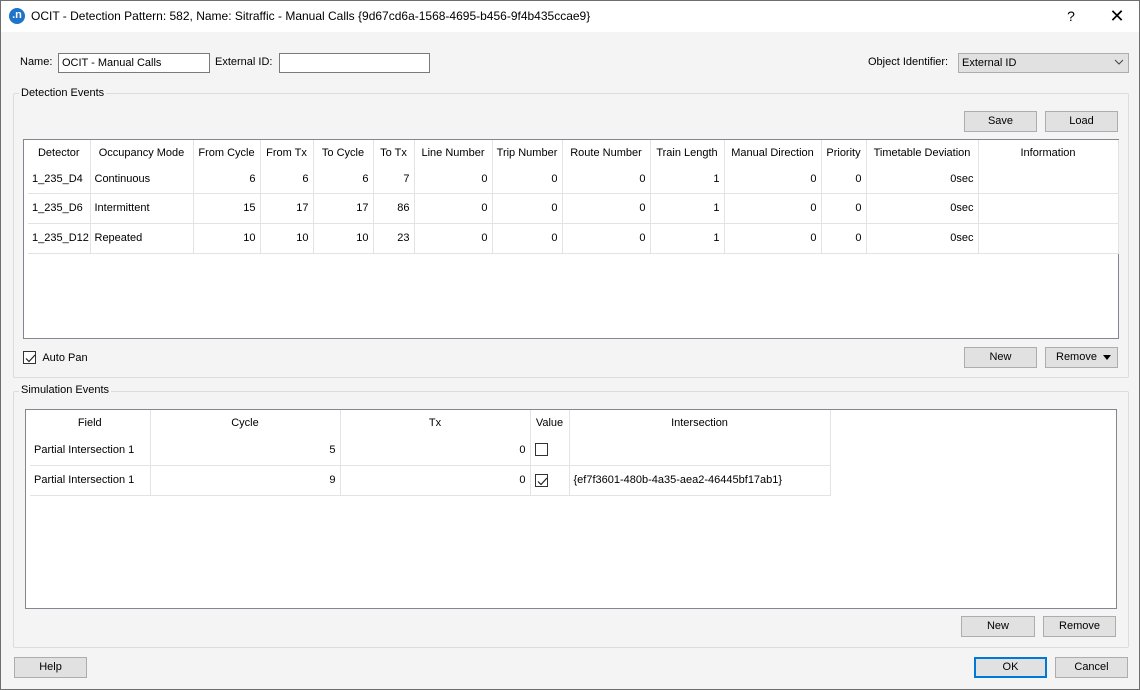  I want to click on cell-from-tx: 10, so click(287, 238).